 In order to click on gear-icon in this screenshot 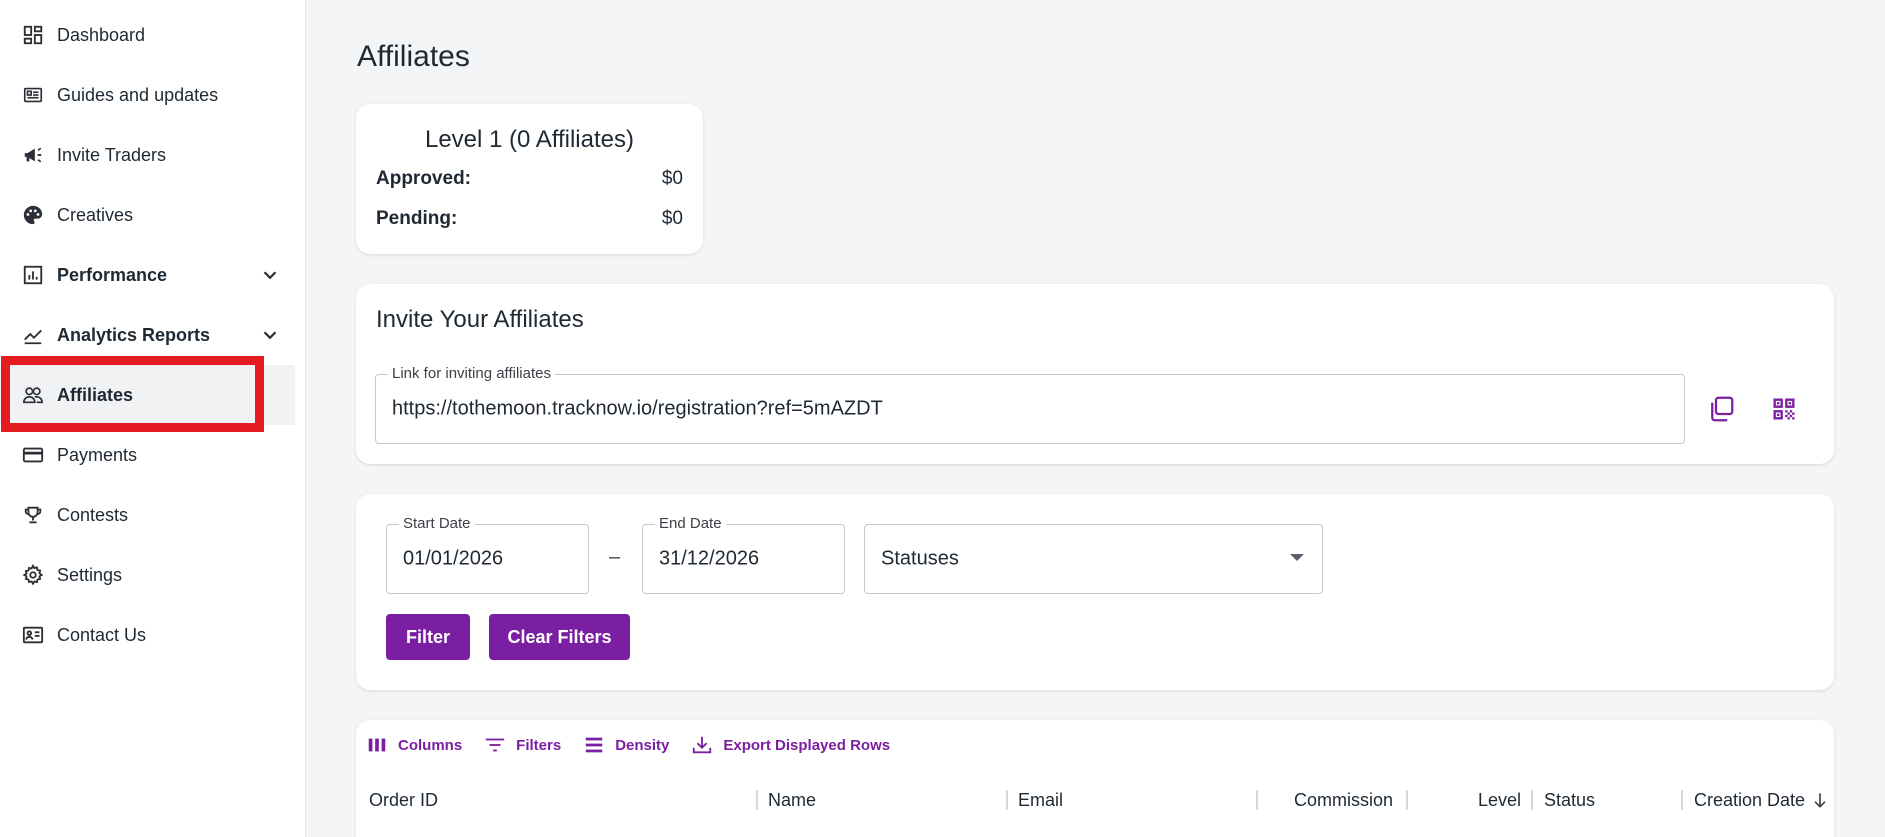, I will do `click(33, 575)`.